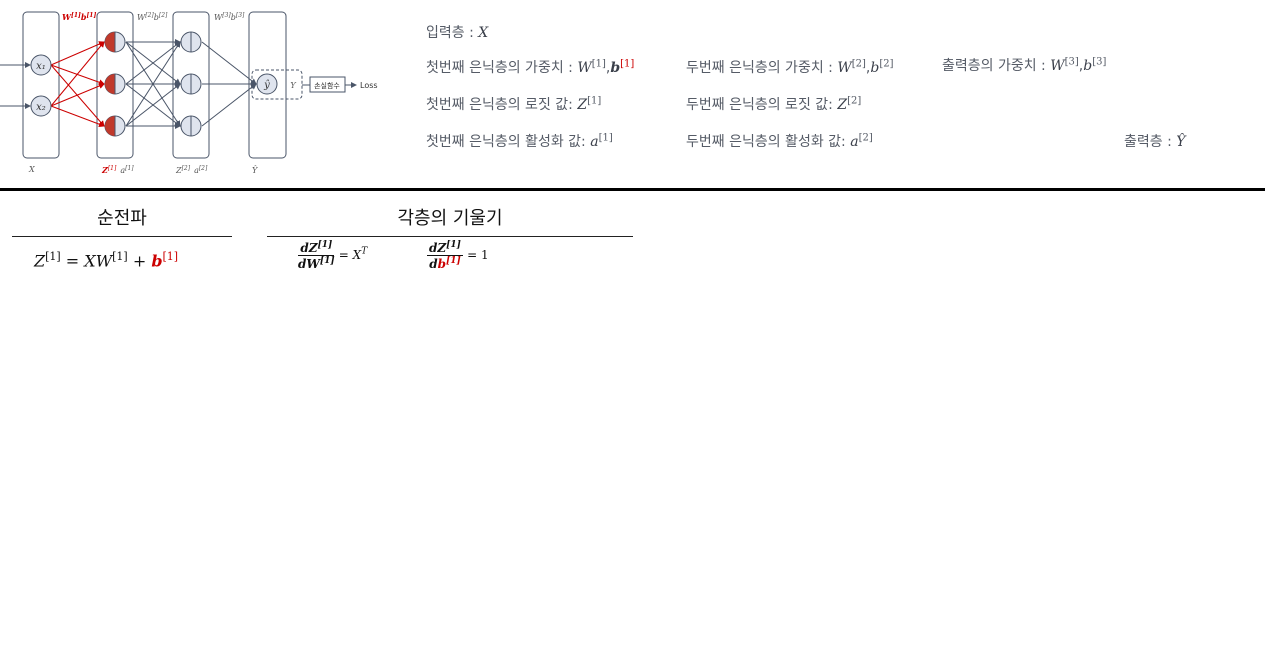 This screenshot has width=1265, height=671. What do you see at coordinates (229, 84) in the screenshot?
I see `weights-layer3` at bounding box center [229, 84].